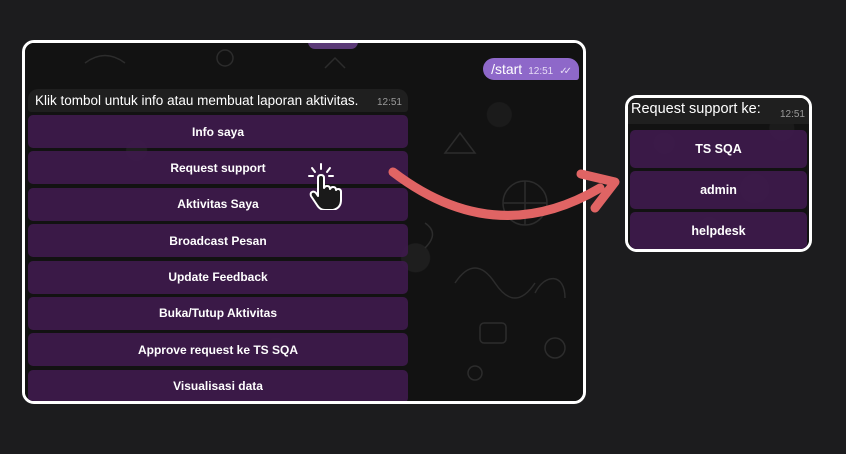 The width and height of the screenshot is (846, 454). I want to click on visualisasi-data-button: Visualisasi data, so click(218, 385).